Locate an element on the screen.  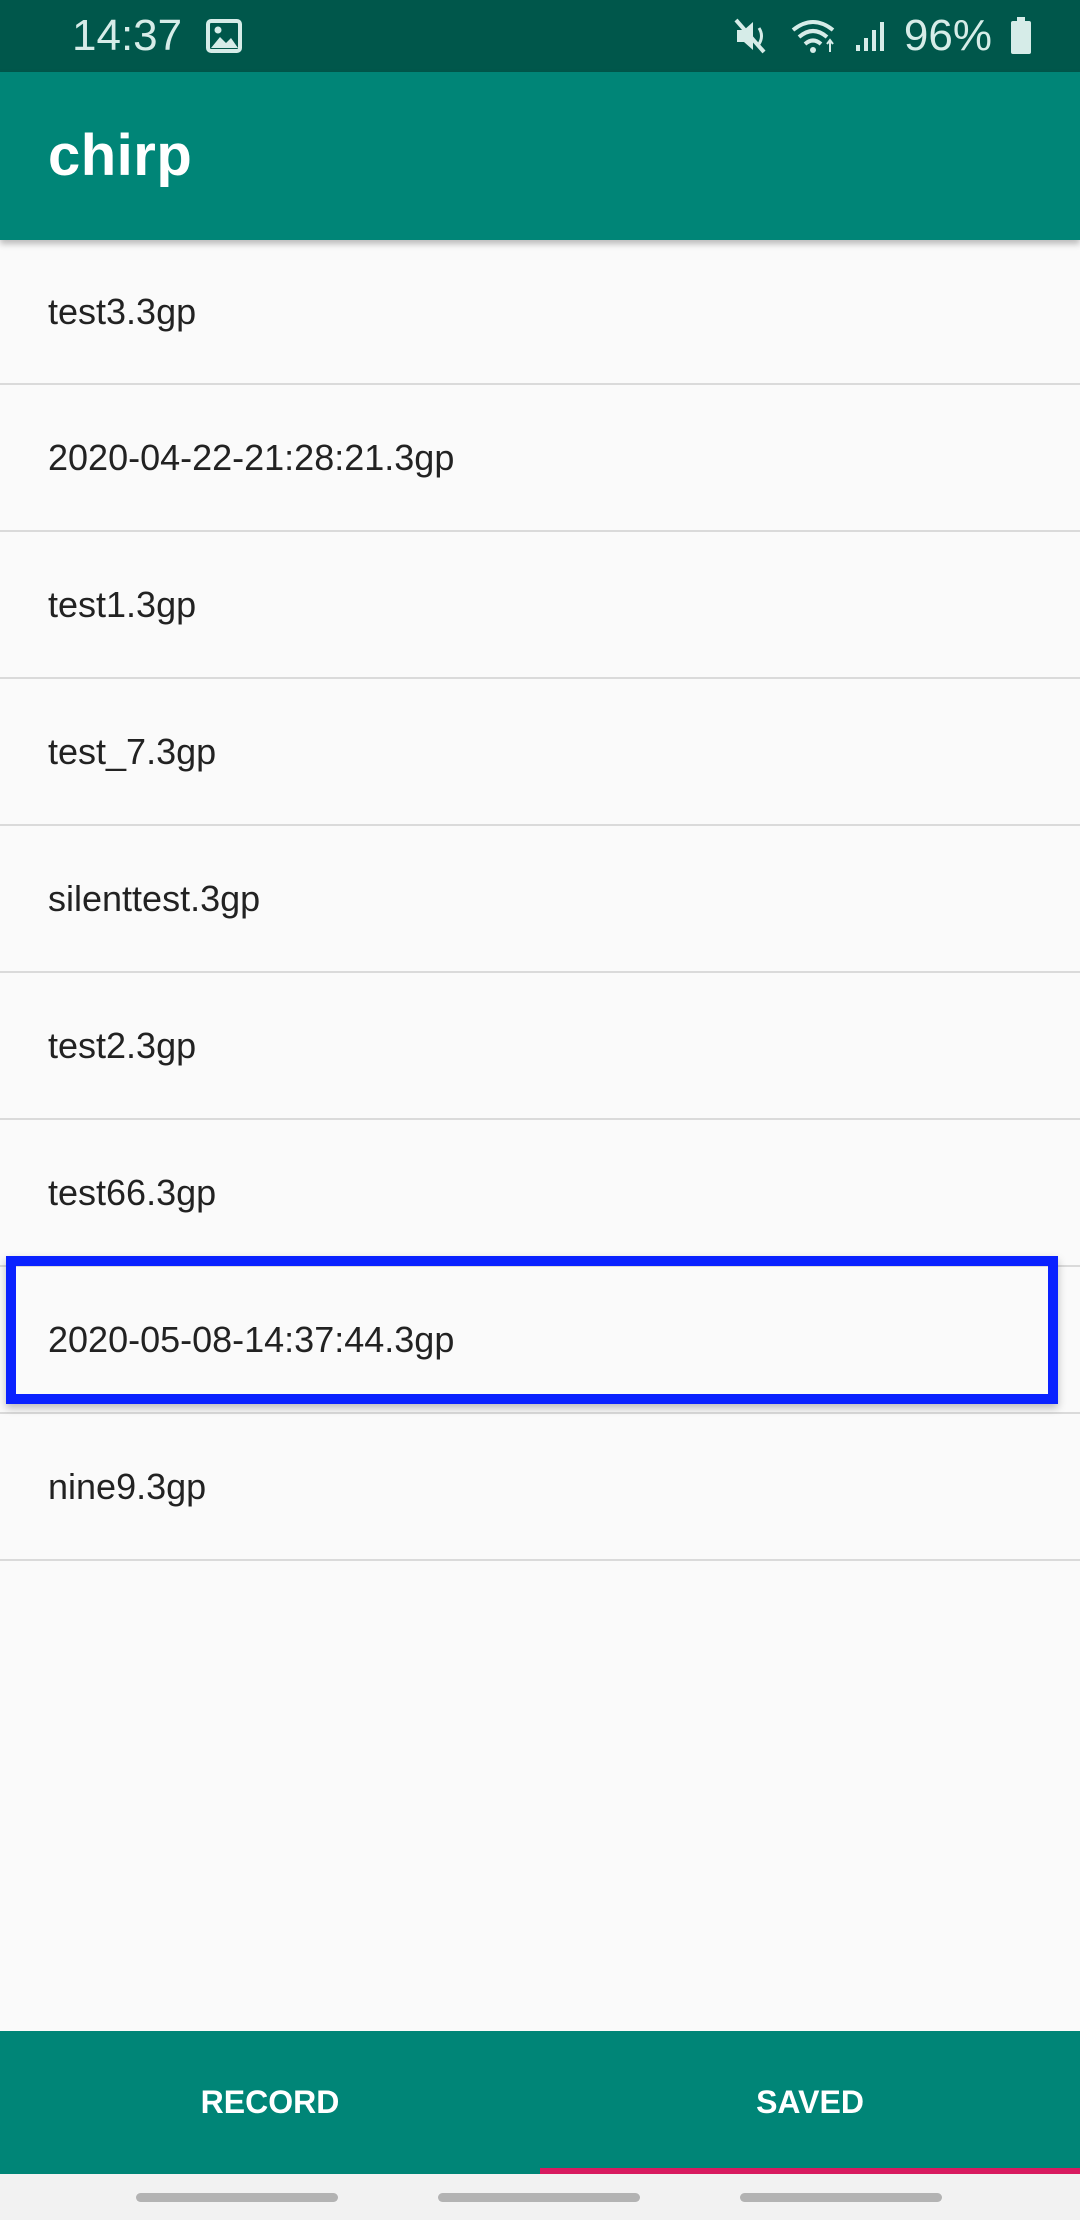
file-name: nine9.3gp is located at coordinates (127, 1486).